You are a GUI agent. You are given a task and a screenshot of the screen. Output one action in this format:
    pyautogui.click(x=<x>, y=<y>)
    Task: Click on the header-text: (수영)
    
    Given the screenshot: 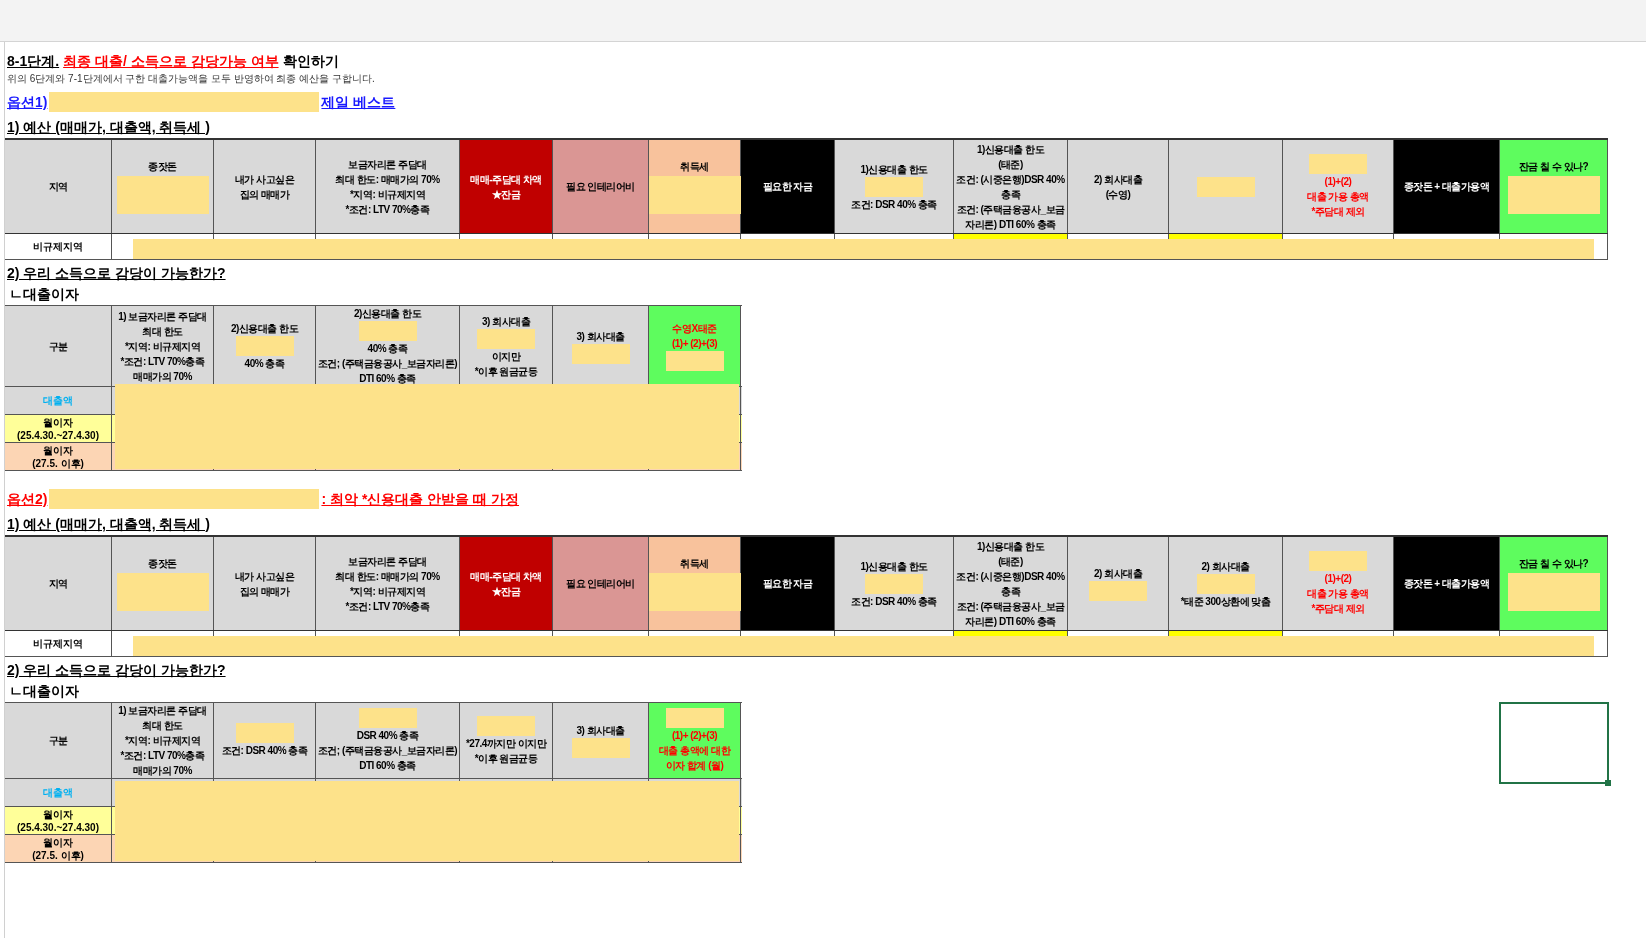 What is the action you would take?
    pyautogui.click(x=1118, y=194)
    